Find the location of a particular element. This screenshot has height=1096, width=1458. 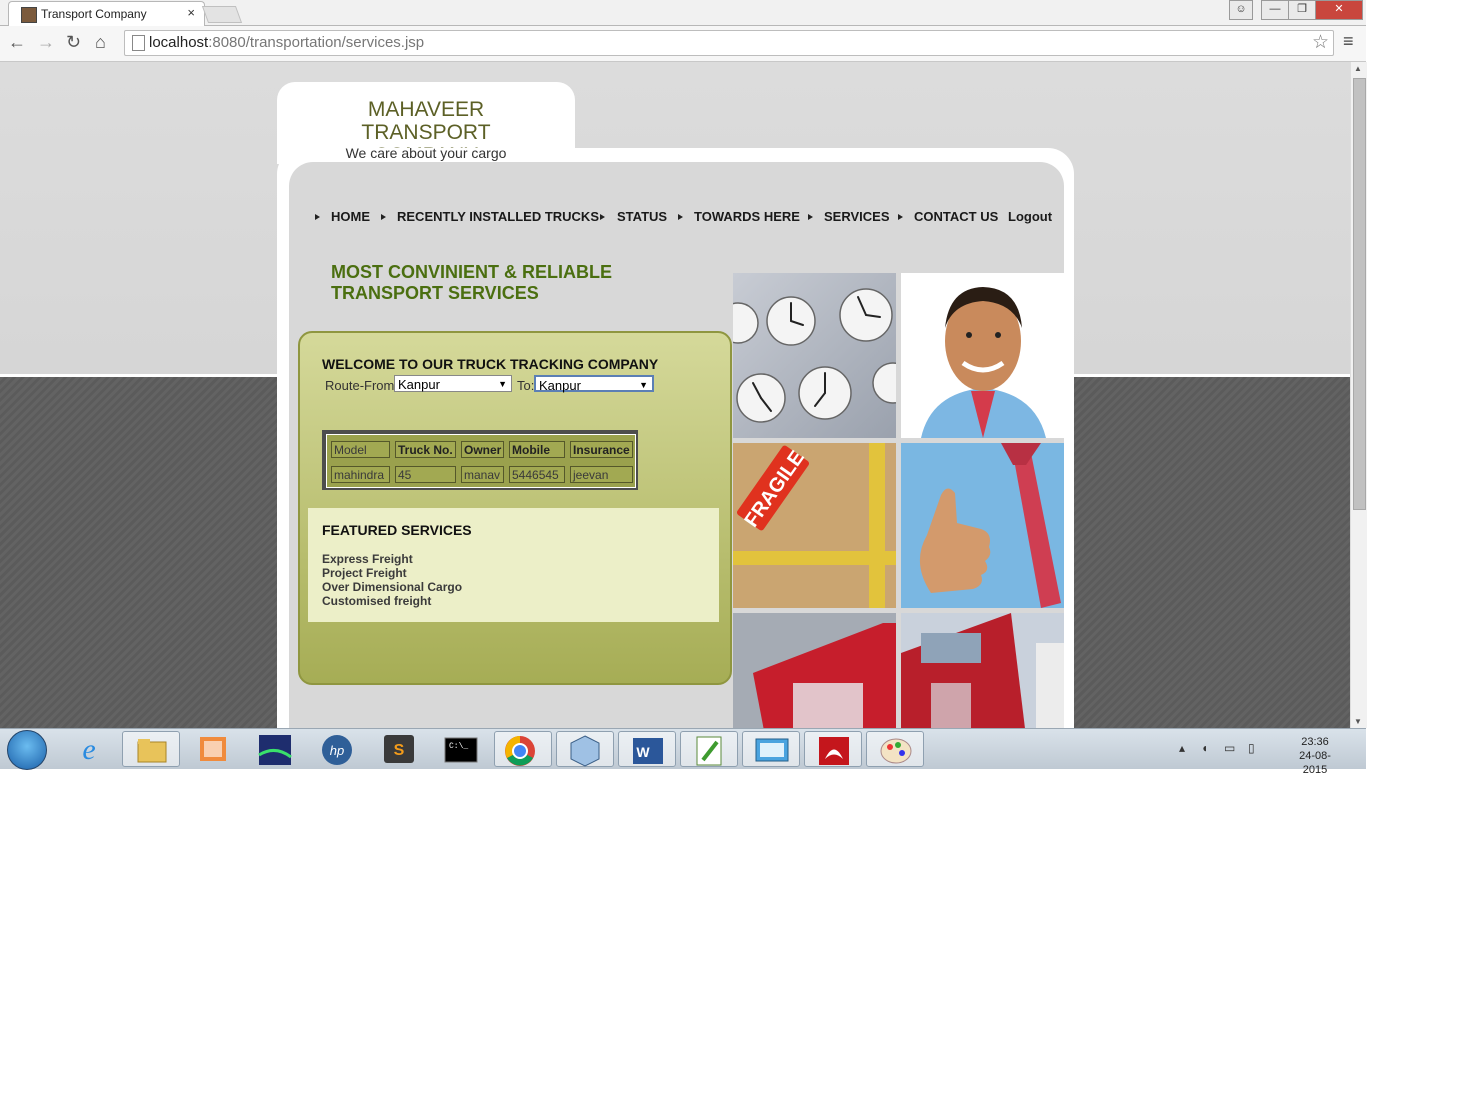

command-prompt-icon: C:\_ is located at coordinates (461, 749).